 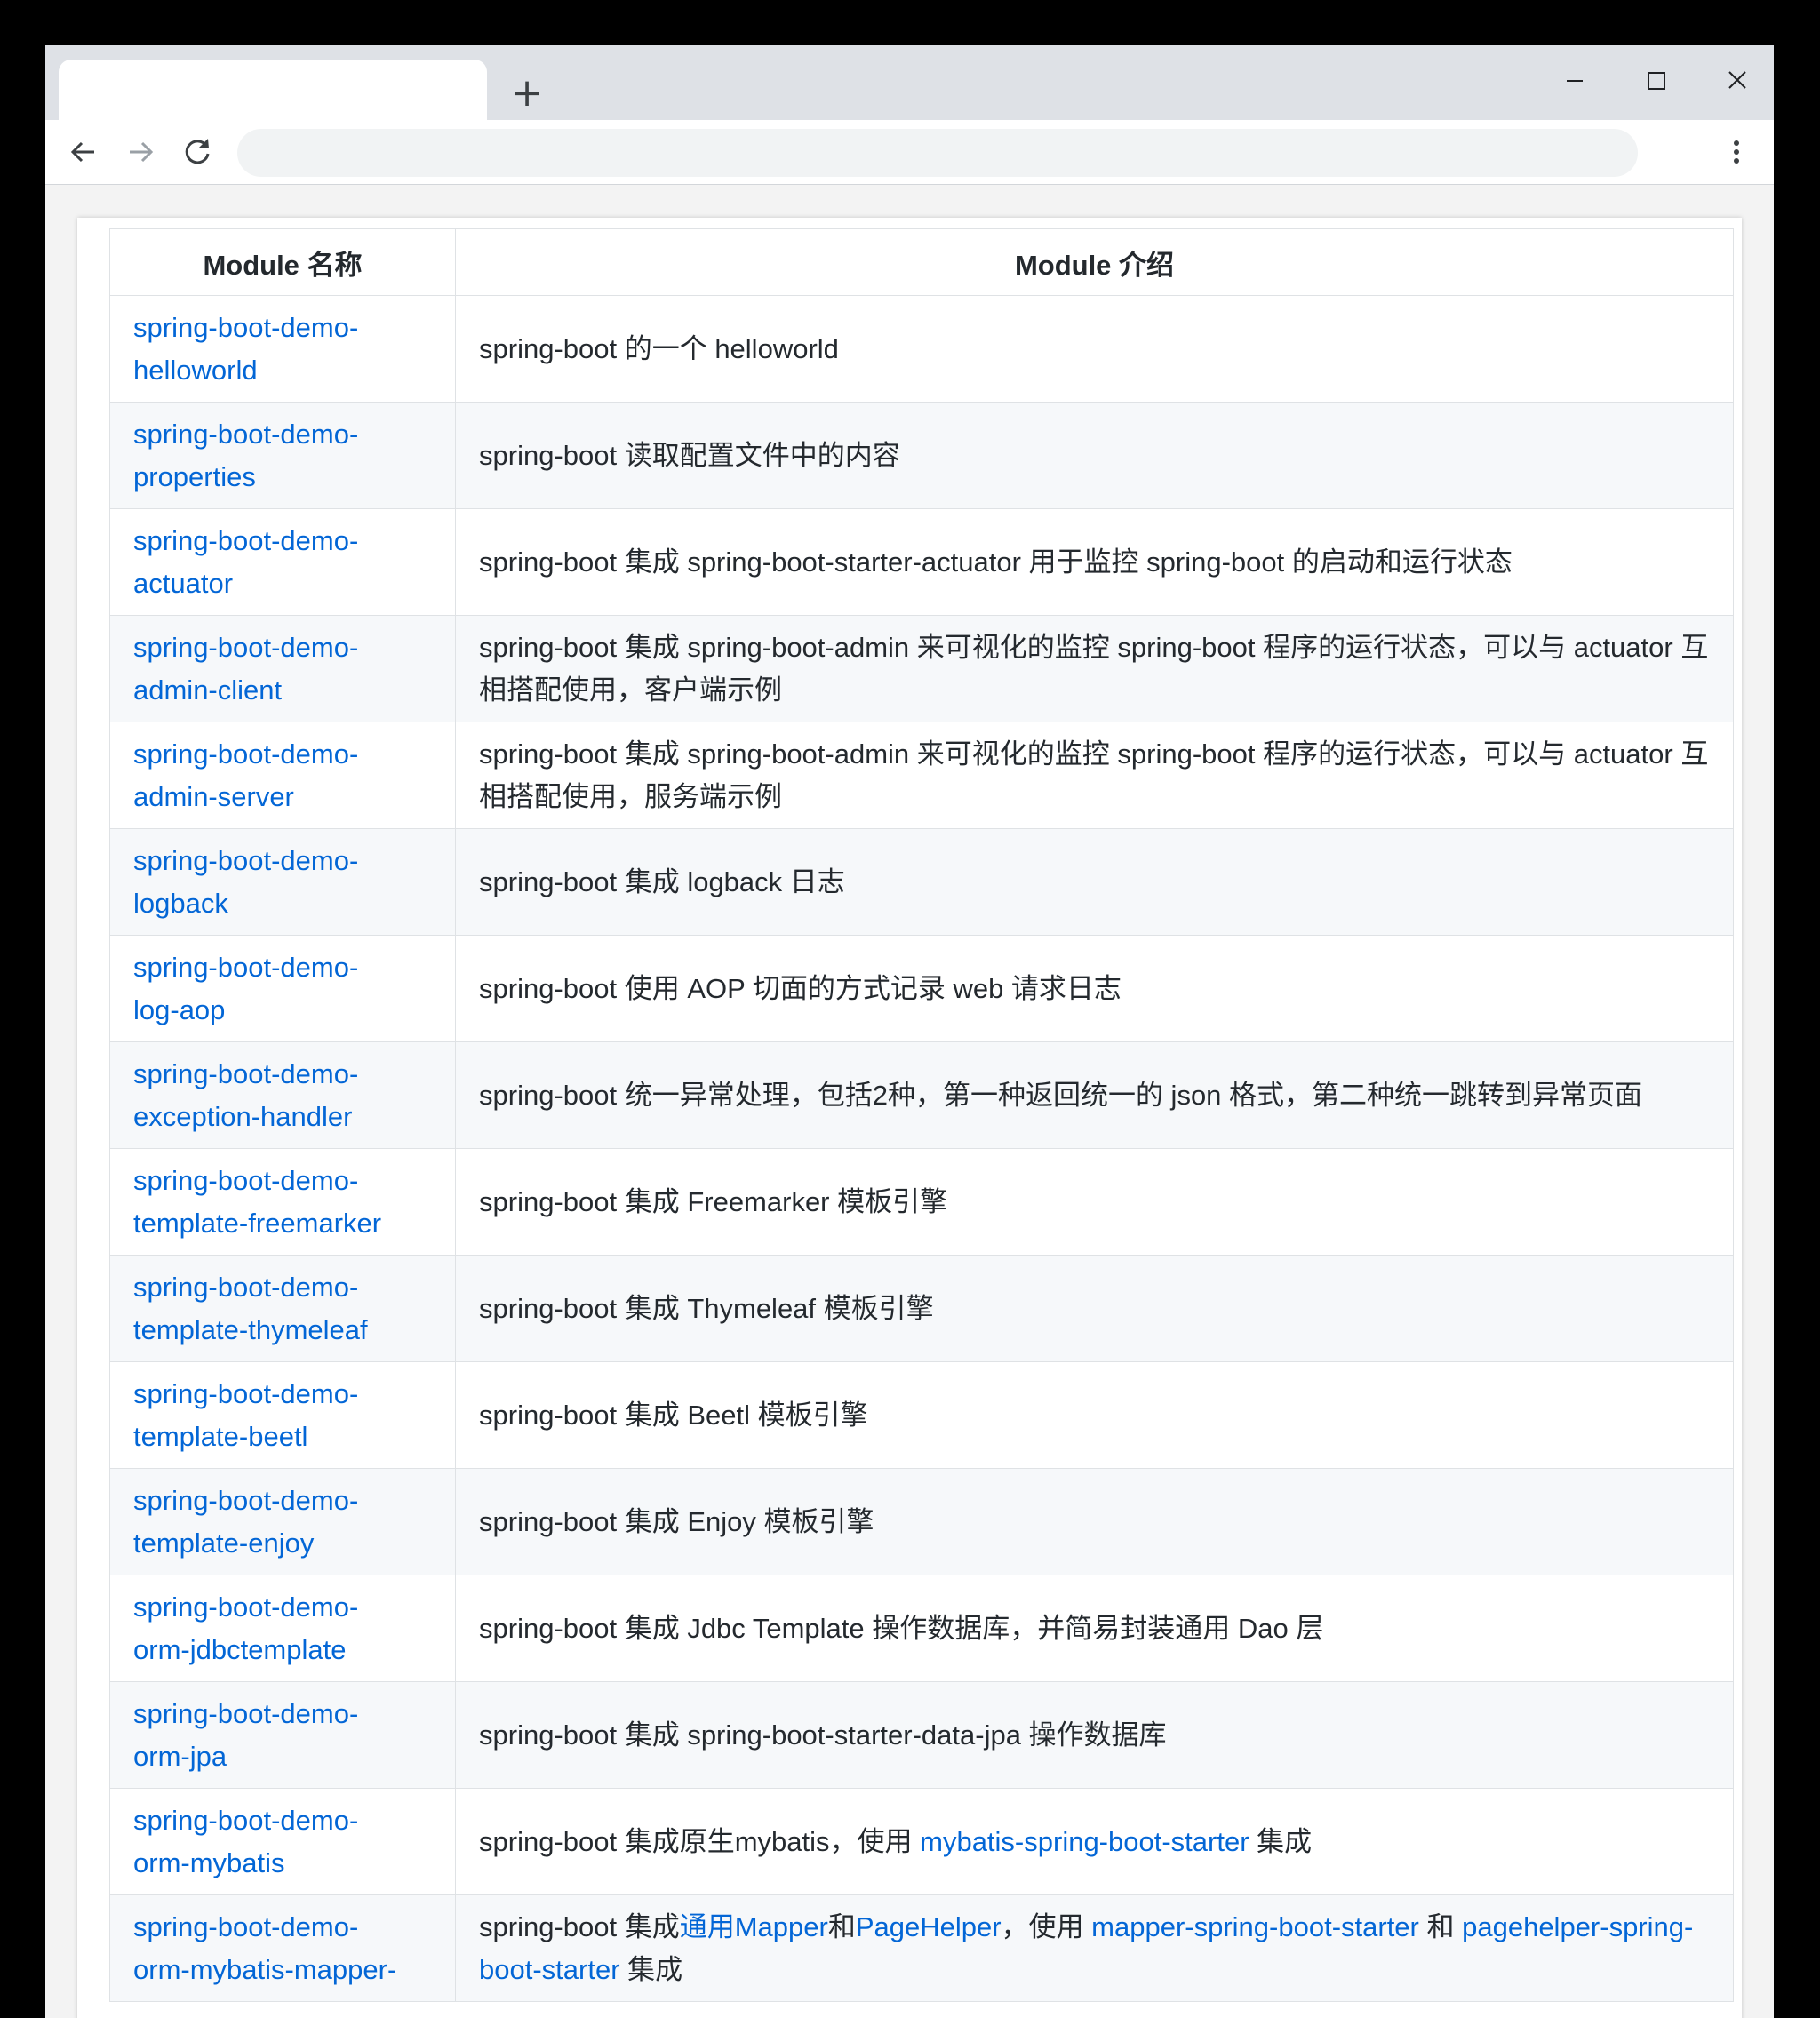 What do you see at coordinates (245, 1841) in the screenshot?
I see `module-link: spring-boot-demo-orm-mybatis` at bounding box center [245, 1841].